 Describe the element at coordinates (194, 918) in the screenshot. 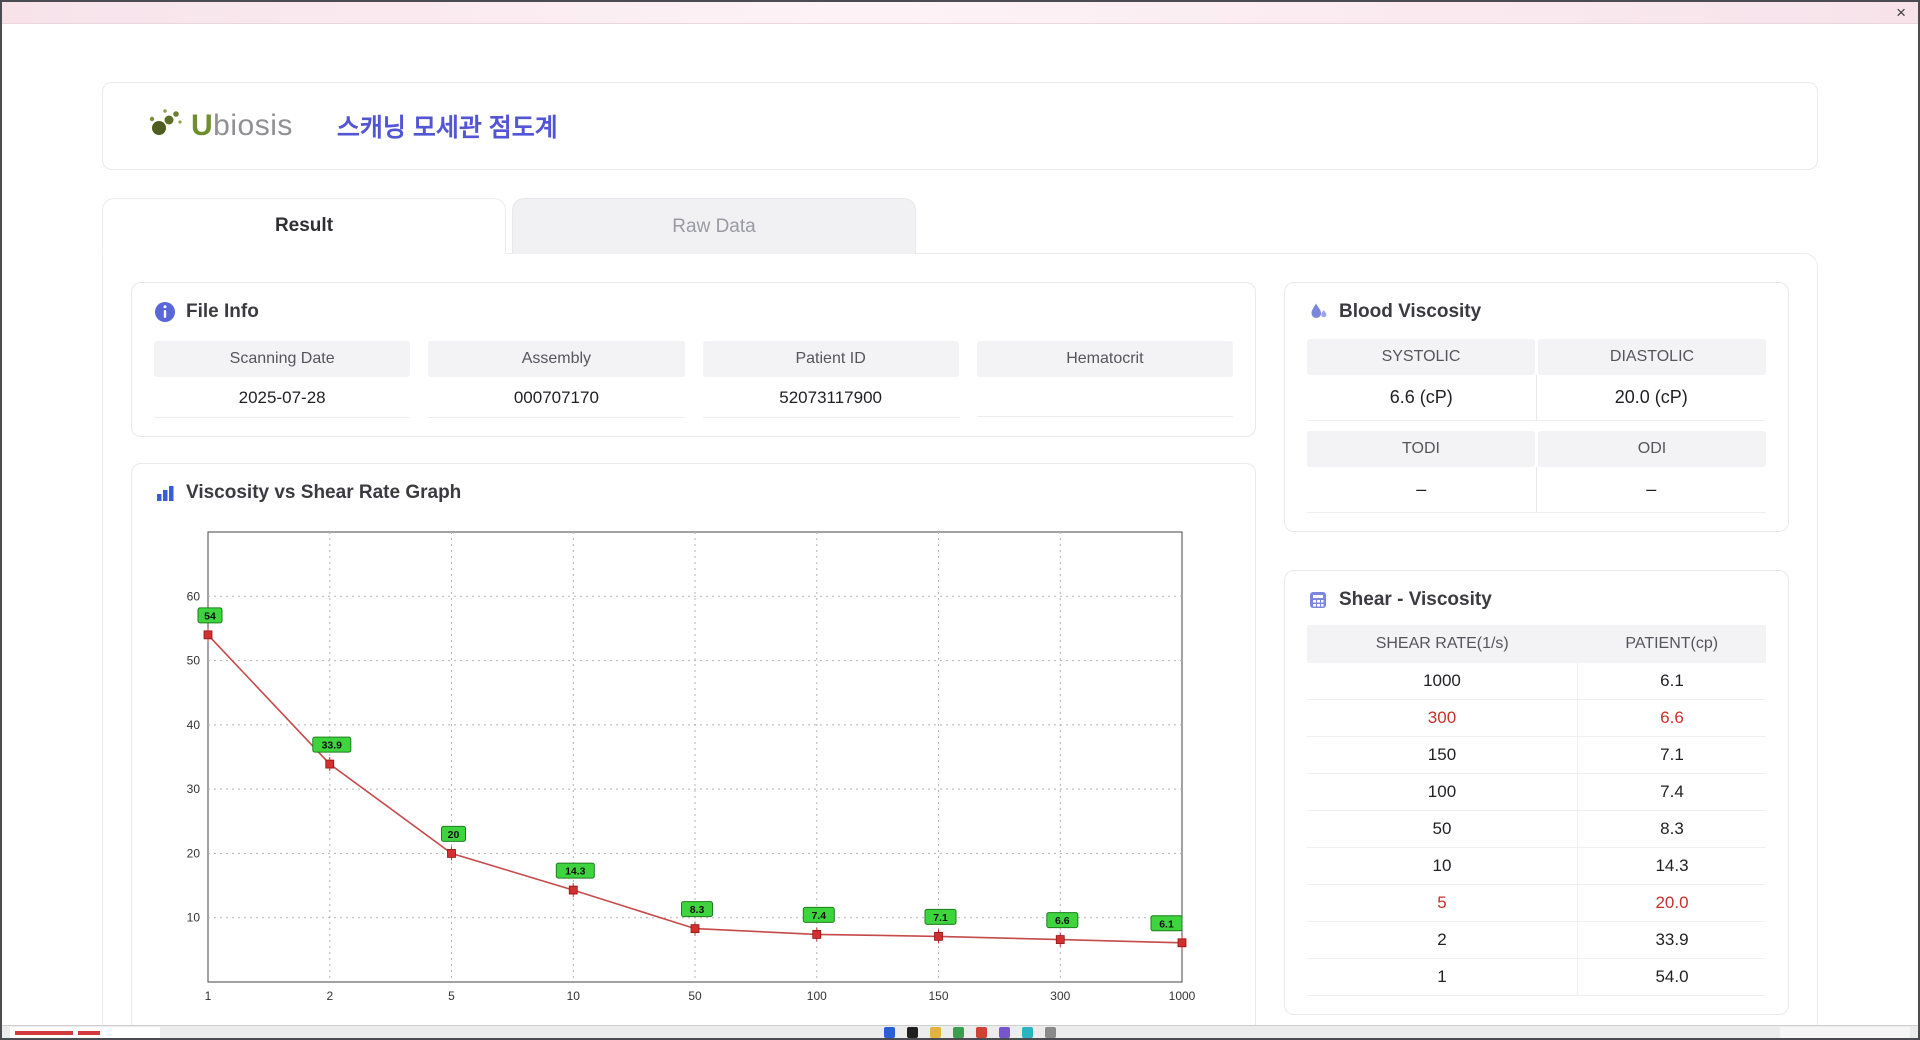

I see `svg-text: 10` at that location.